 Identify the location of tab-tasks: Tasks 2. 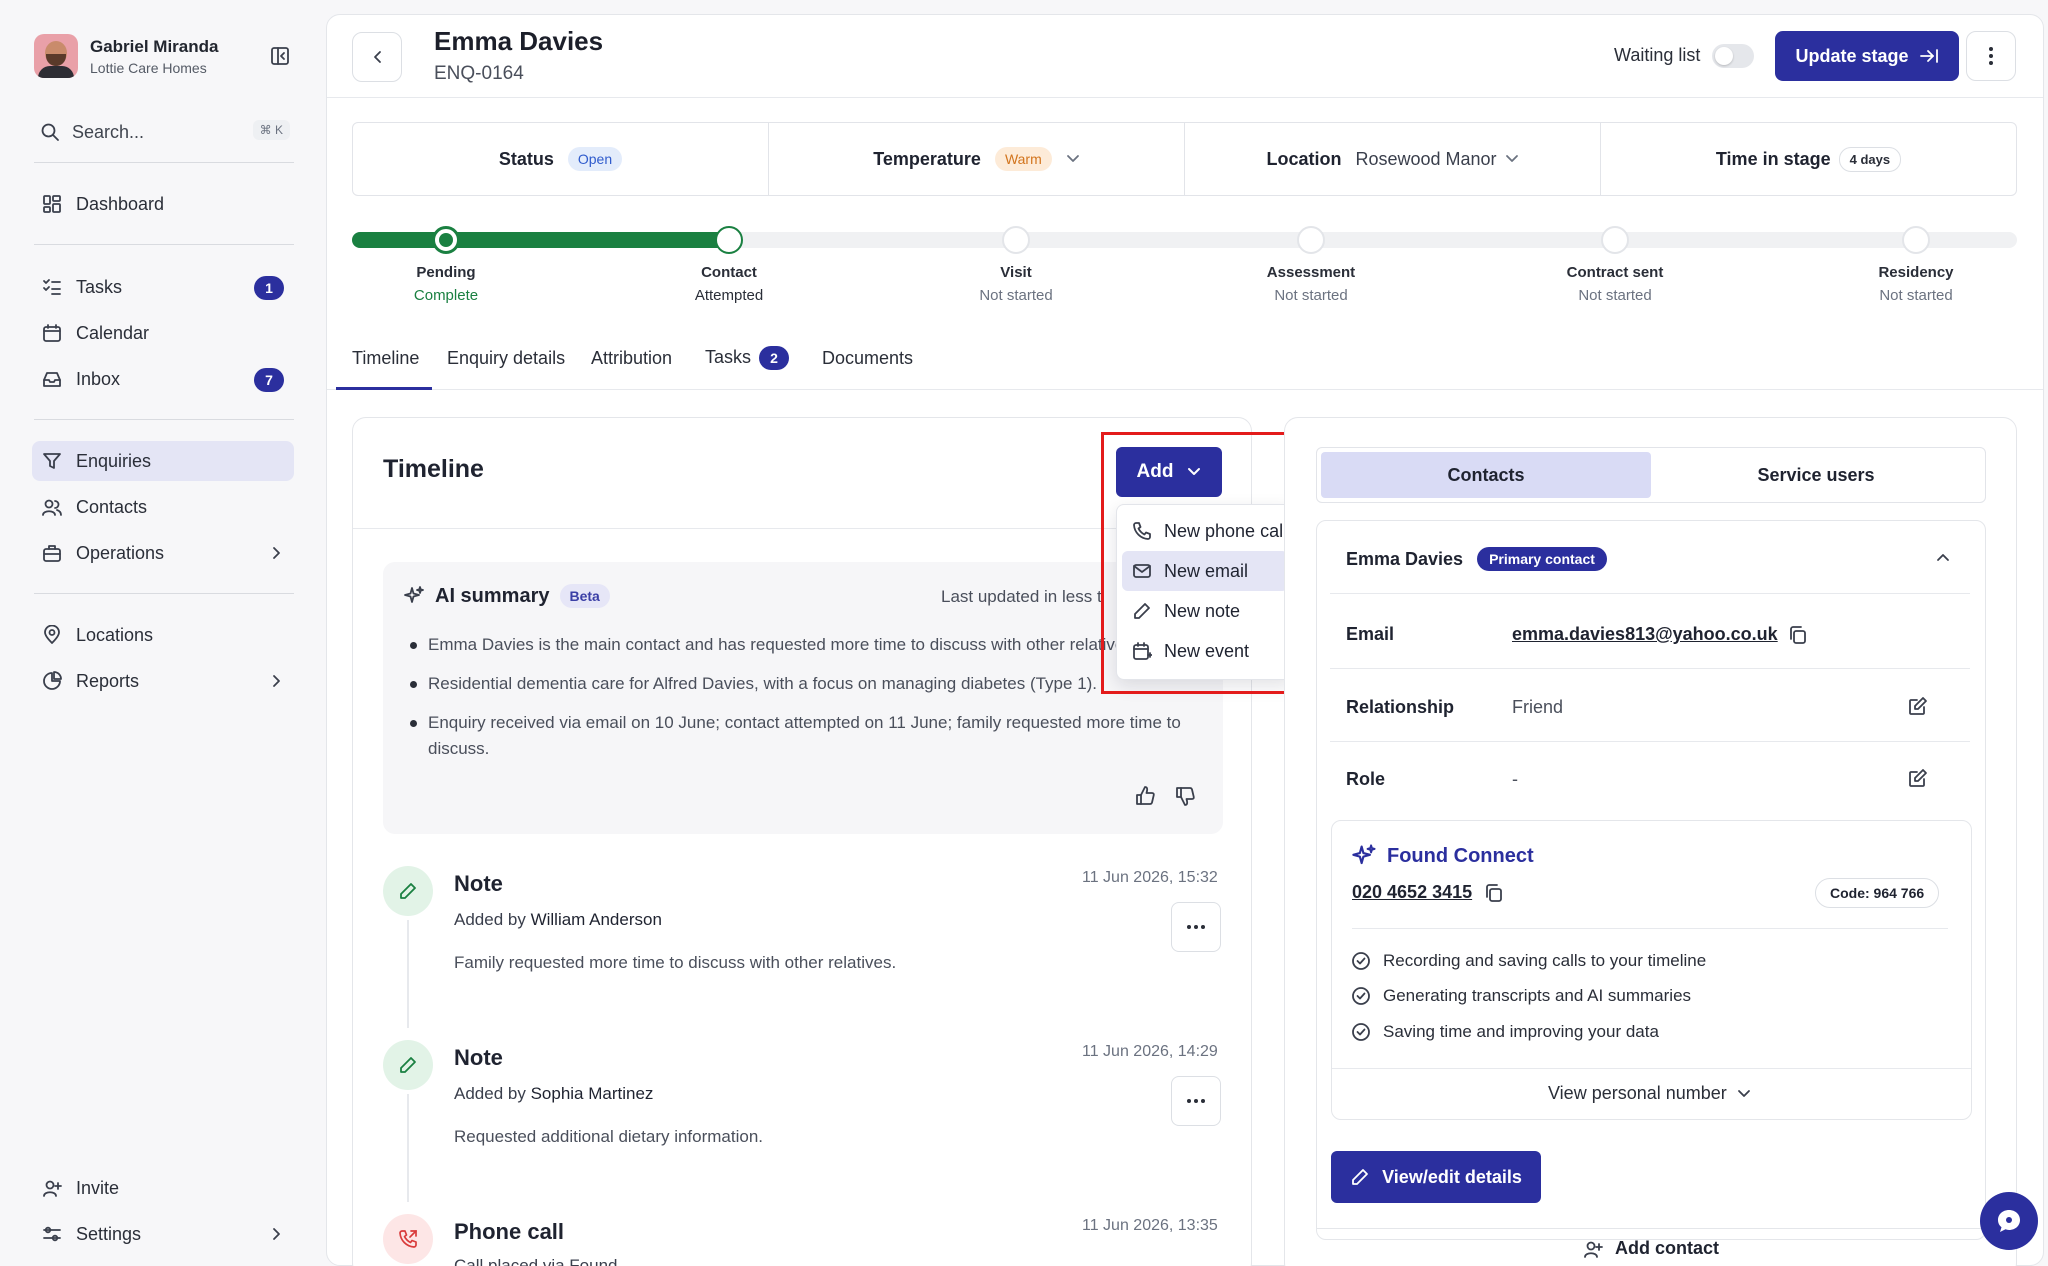
(747, 358).